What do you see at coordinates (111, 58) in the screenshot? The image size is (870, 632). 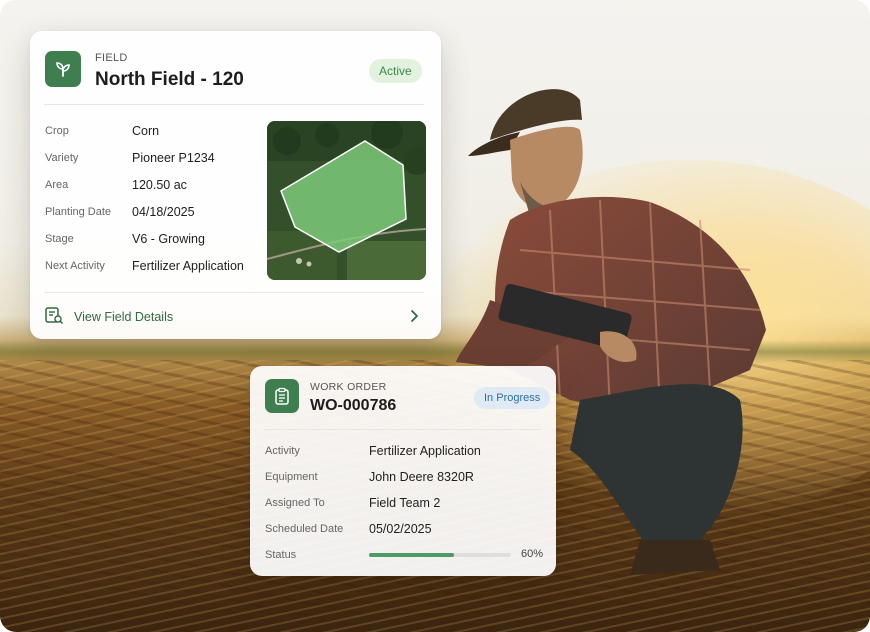 I see `field-eyebrow: FIELD` at bounding box center [111, 58].